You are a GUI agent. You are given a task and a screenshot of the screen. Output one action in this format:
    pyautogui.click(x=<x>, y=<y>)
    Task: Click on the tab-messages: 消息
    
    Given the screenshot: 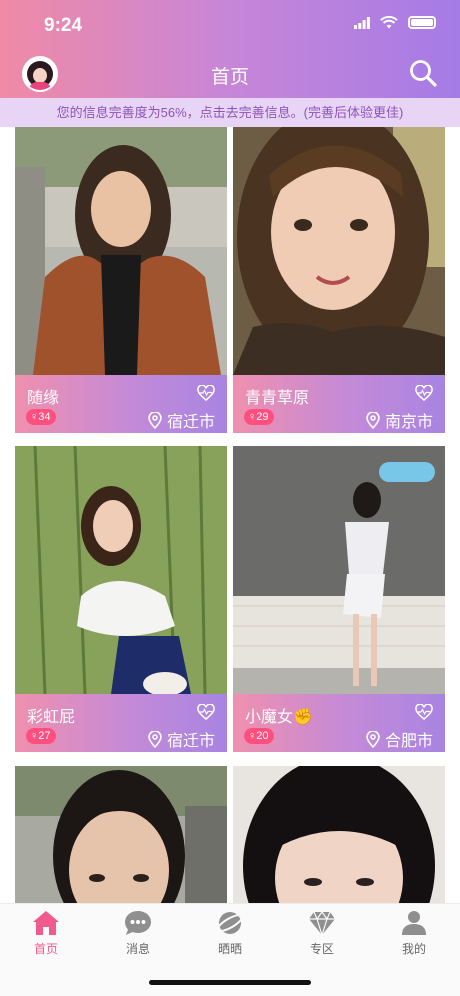 What is the action you would take?
    pyautogui.click(x=138, y=933)
    